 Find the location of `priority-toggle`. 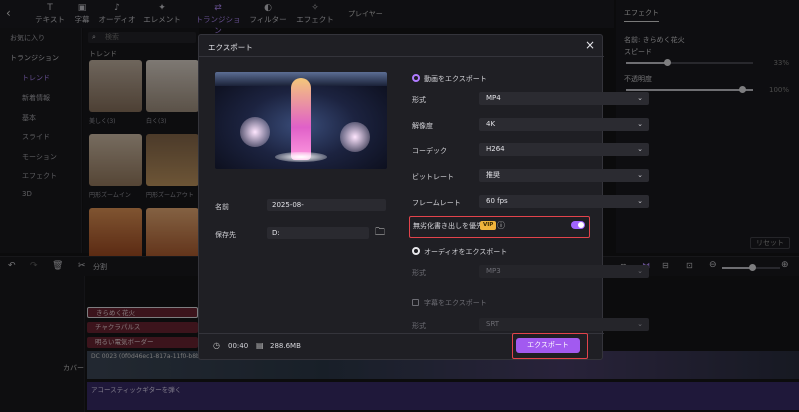

priority-toggle is located at coordinates (578, 225).